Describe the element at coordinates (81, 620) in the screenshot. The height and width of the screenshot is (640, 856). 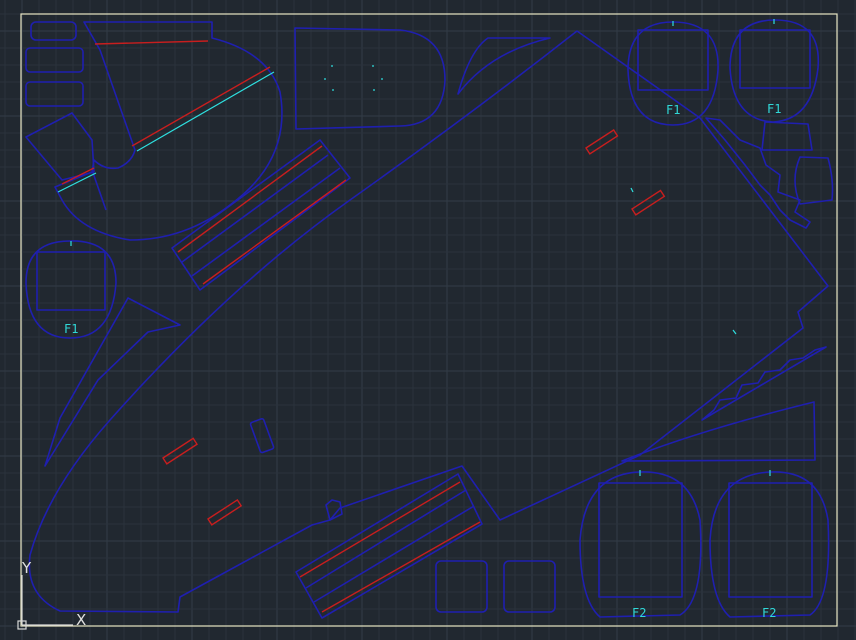
I see `ucs-x-label: X` at that location.